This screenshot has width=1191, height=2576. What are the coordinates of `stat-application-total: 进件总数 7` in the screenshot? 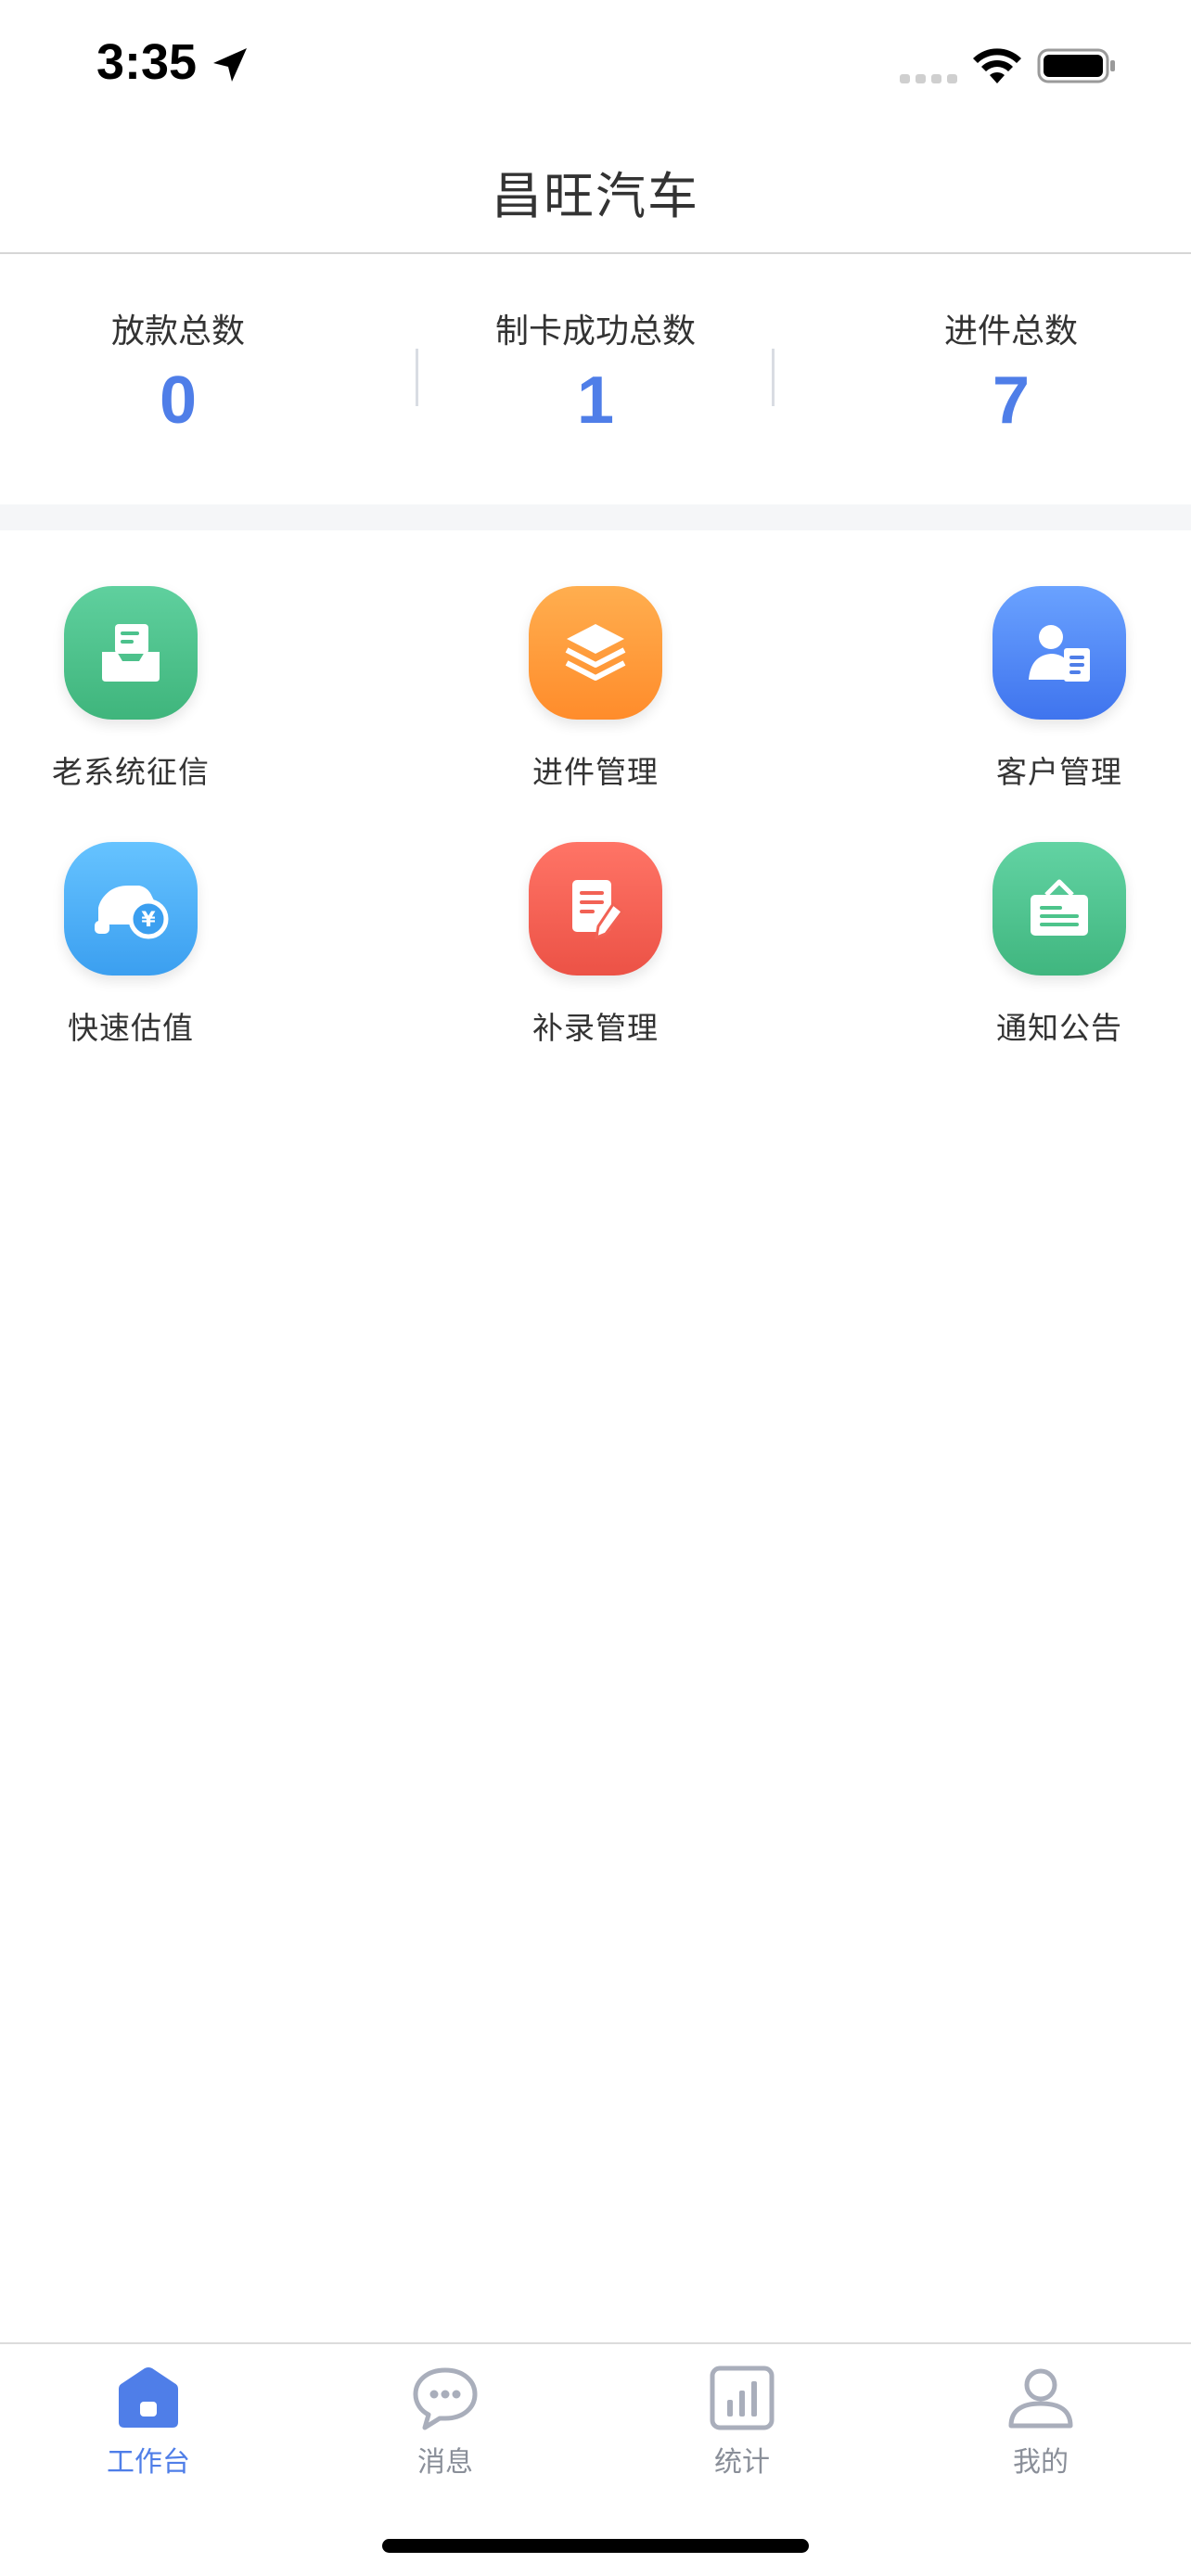 It's located at (1011, 371).